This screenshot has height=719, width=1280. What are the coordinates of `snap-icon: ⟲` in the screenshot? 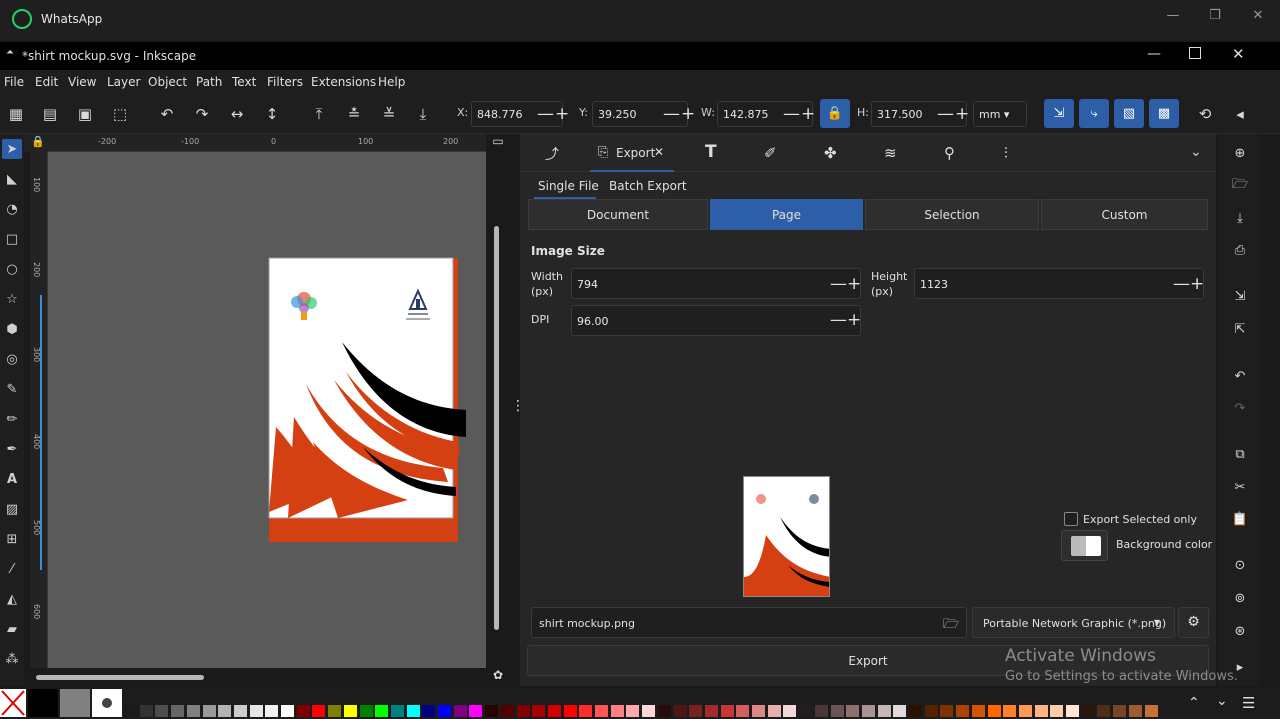 It's located at (1205, 114).